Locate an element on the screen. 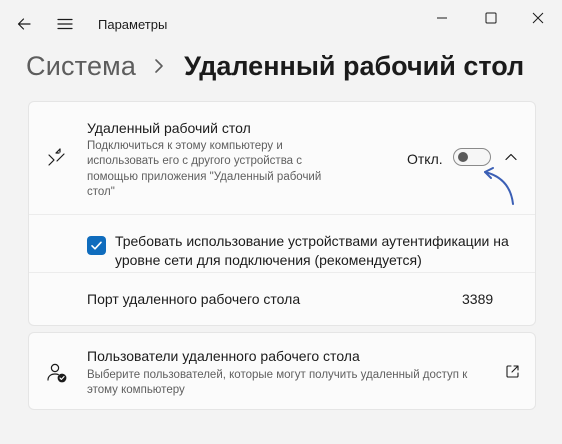 The height and width of the screenshot is (444, 562). remote-desktop-title: Удаленный рабочий стол is located at coordinates (169, 128).